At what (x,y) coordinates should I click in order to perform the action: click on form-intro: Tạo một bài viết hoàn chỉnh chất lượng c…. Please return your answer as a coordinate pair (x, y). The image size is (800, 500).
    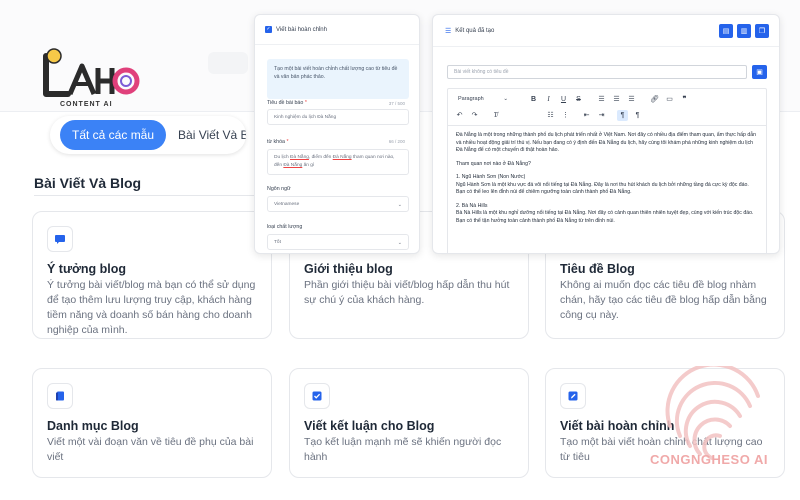
    Looking at the image, I should click on (338, 79).